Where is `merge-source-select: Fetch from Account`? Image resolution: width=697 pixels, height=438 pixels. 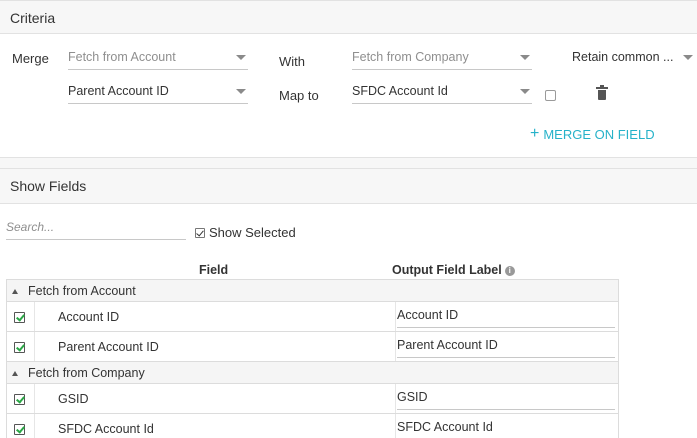 merge-source-select: Fetch from Account is located at coordinates (158, 57).